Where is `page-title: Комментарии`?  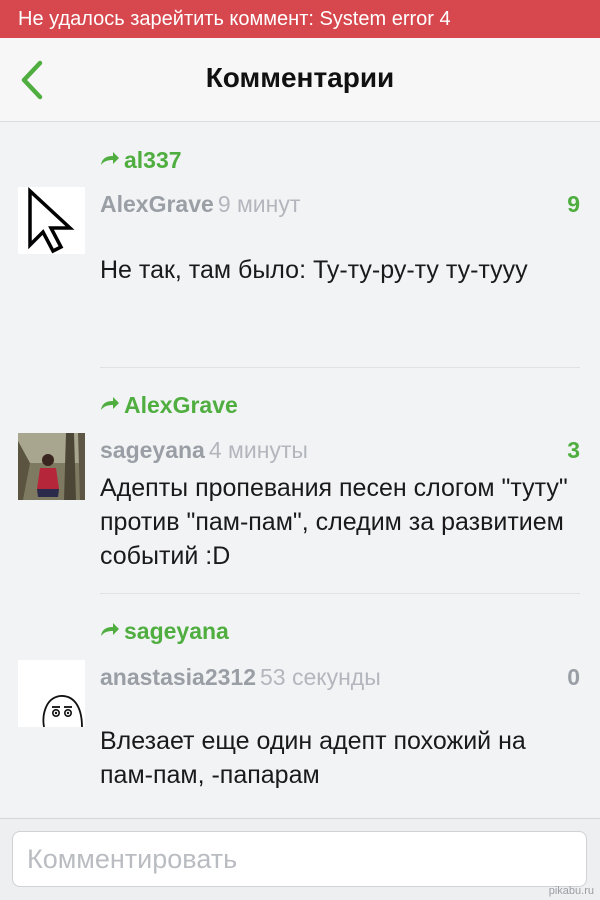
page-title: Комментарии is located at coordinates (300, 77).